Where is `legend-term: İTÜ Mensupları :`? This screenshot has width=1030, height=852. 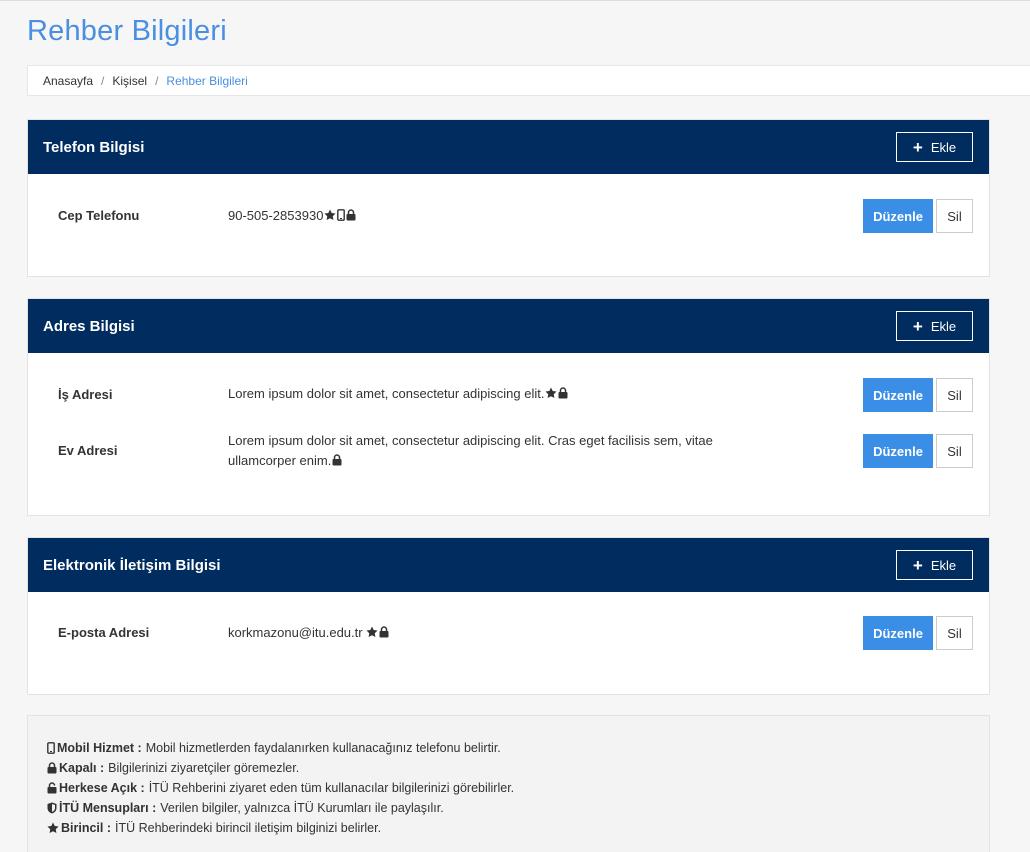
legend-term: İTÜ Mensupları : is located at coordinates (108, 808).